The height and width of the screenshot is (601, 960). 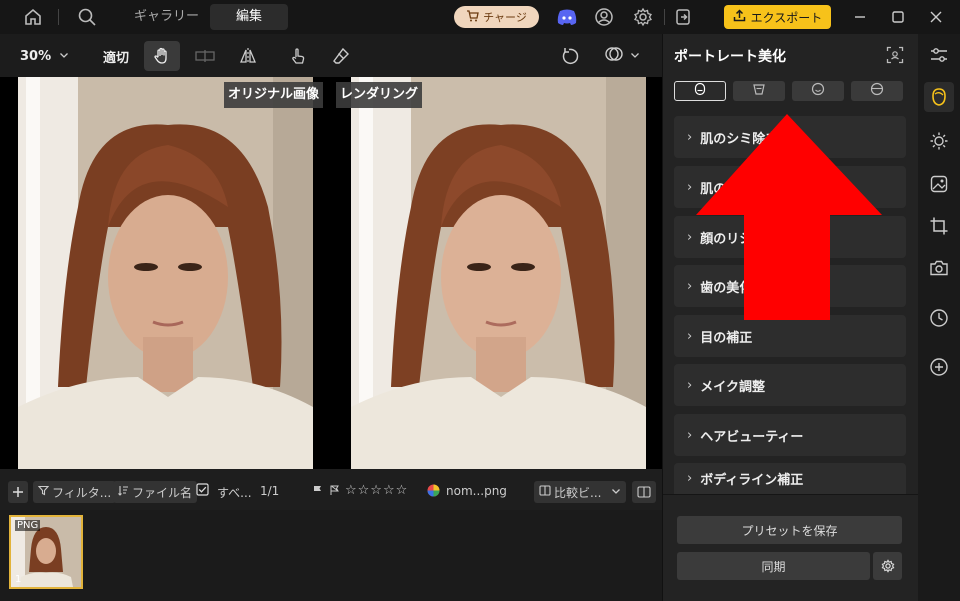 What do you see at coordinates (116, 56) in the screenshot?
I see `fit-button: 適切` at bounding box center [116, 56].